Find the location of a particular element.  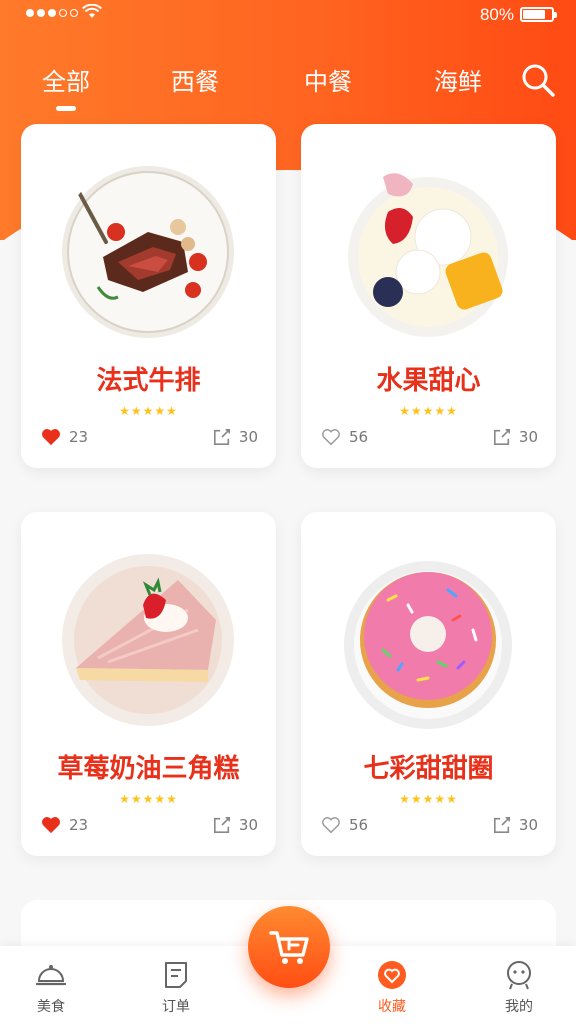

cart-button is located at coordinates (289, 947).